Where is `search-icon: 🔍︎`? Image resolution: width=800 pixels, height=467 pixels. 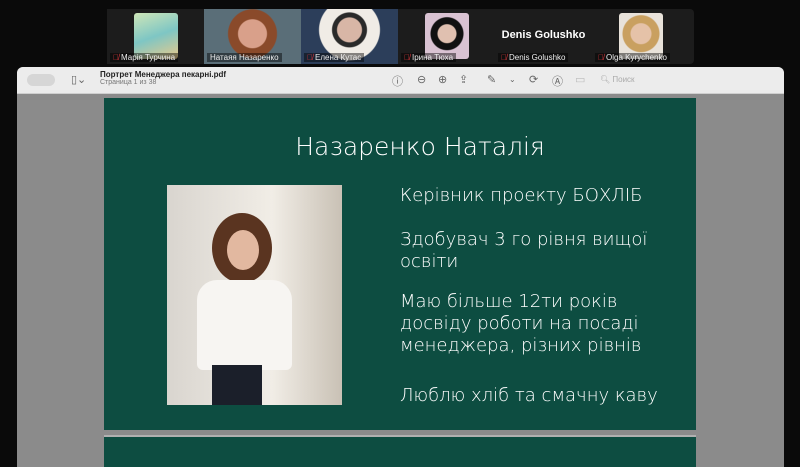
search-icon: 🔍︎ is located at coordinates (605, 79).